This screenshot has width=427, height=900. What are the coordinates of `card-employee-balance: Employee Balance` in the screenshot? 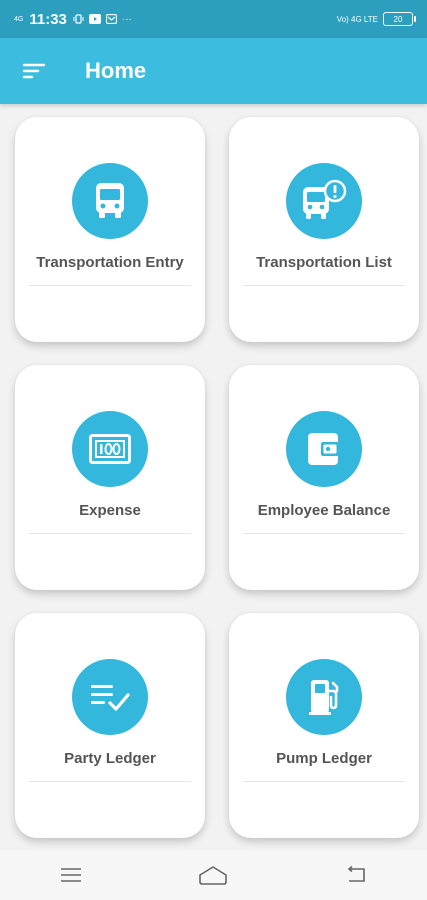 It's located at (324, 477).